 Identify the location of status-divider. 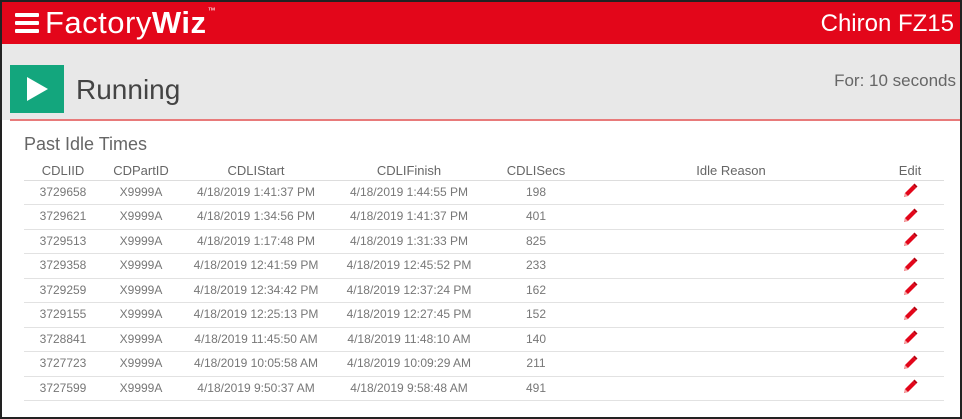
(485, 120).